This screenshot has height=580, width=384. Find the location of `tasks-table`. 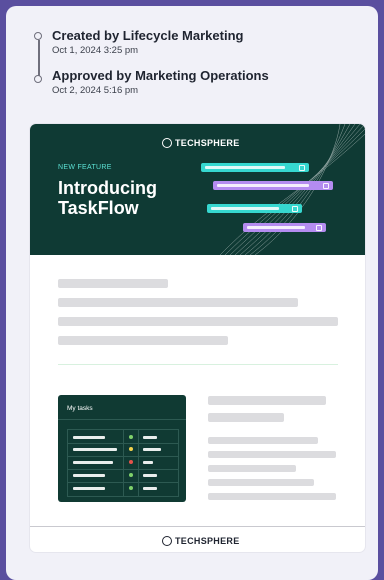

tasks-table is located at coordinates (123, 463).